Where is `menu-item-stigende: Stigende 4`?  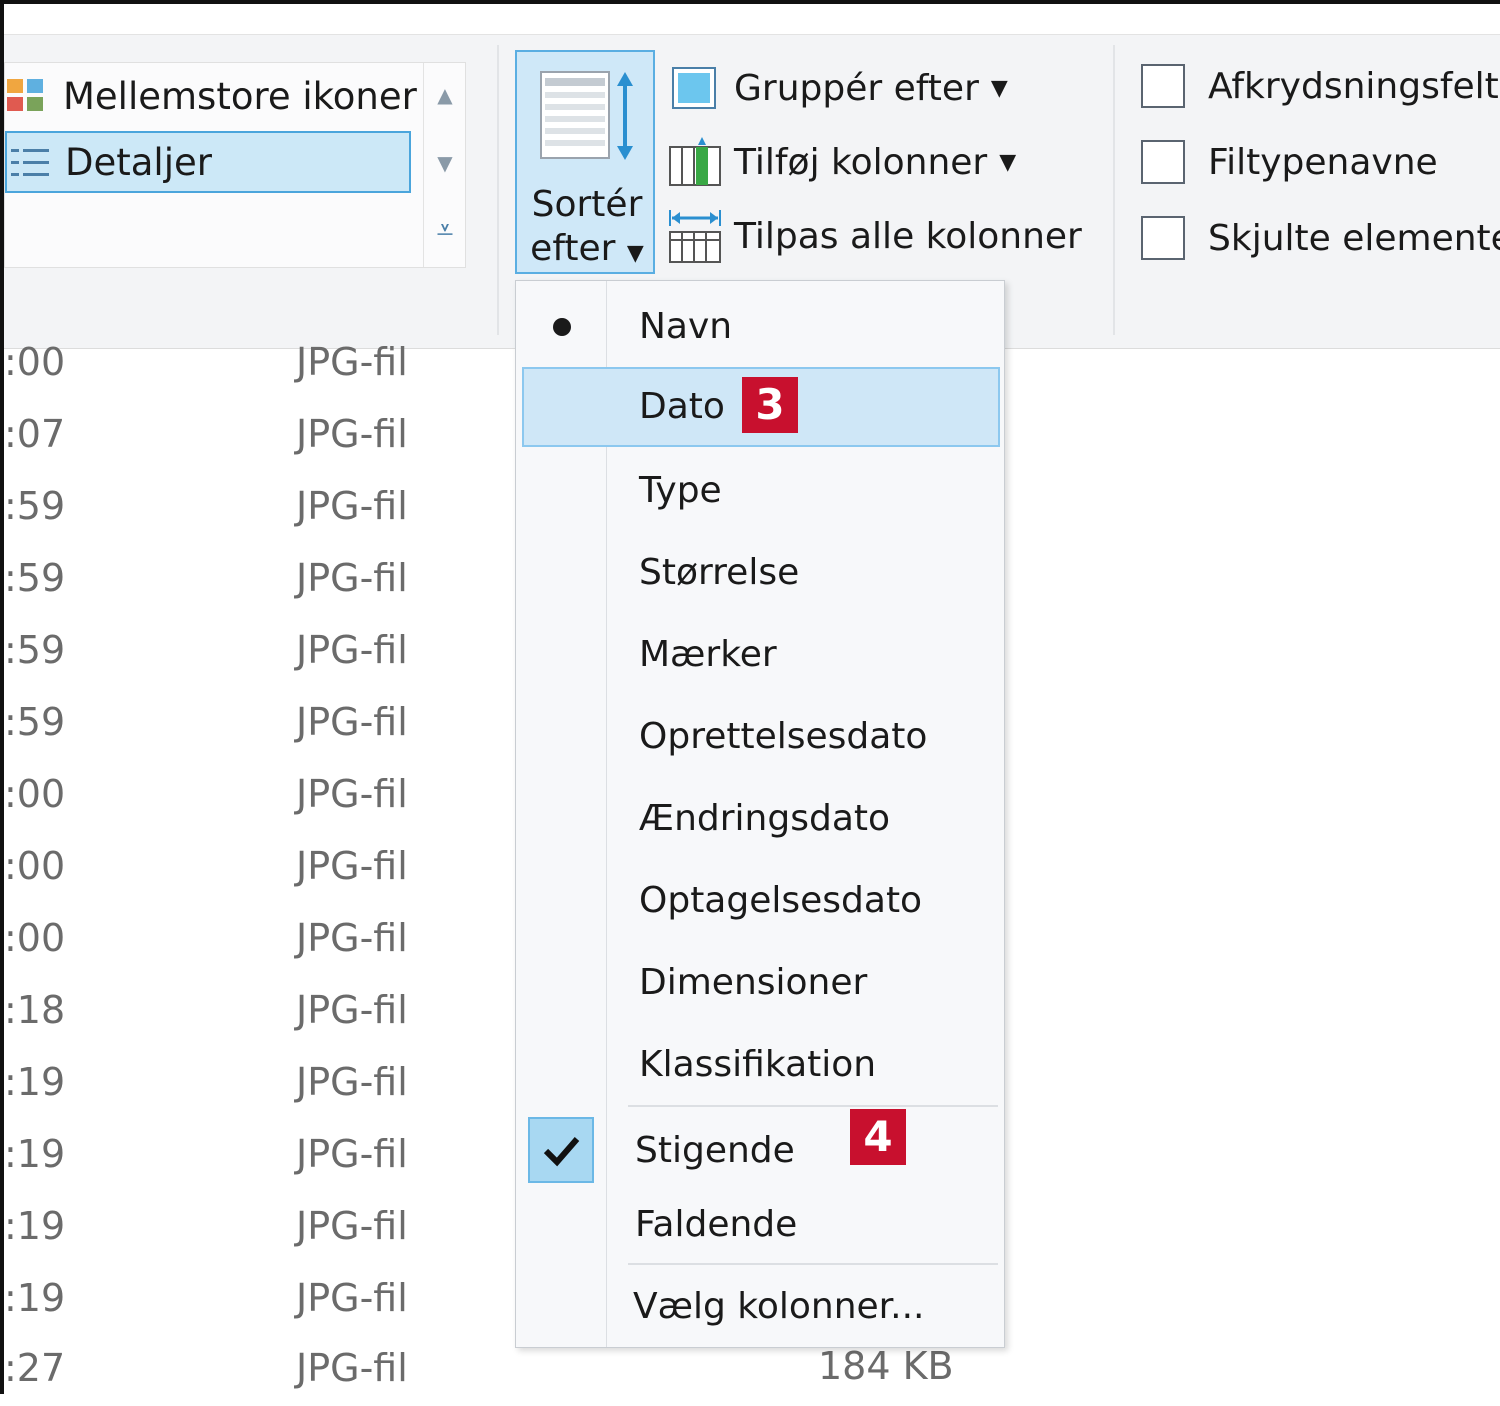
menu-item-stigende: Stigende 4 is located at coordinates (760, 1147).